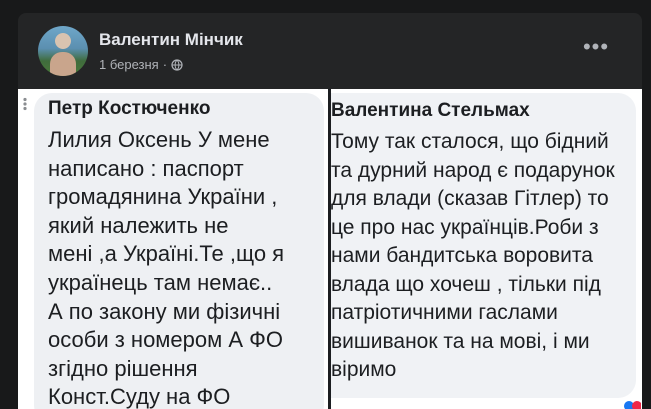 This screenshot has height=409, width=651. What do you see at coordinates (129, 108) in the screenshot?
I see `left-comment-author: Петр Костюченко` at bounding box center [129, 108].